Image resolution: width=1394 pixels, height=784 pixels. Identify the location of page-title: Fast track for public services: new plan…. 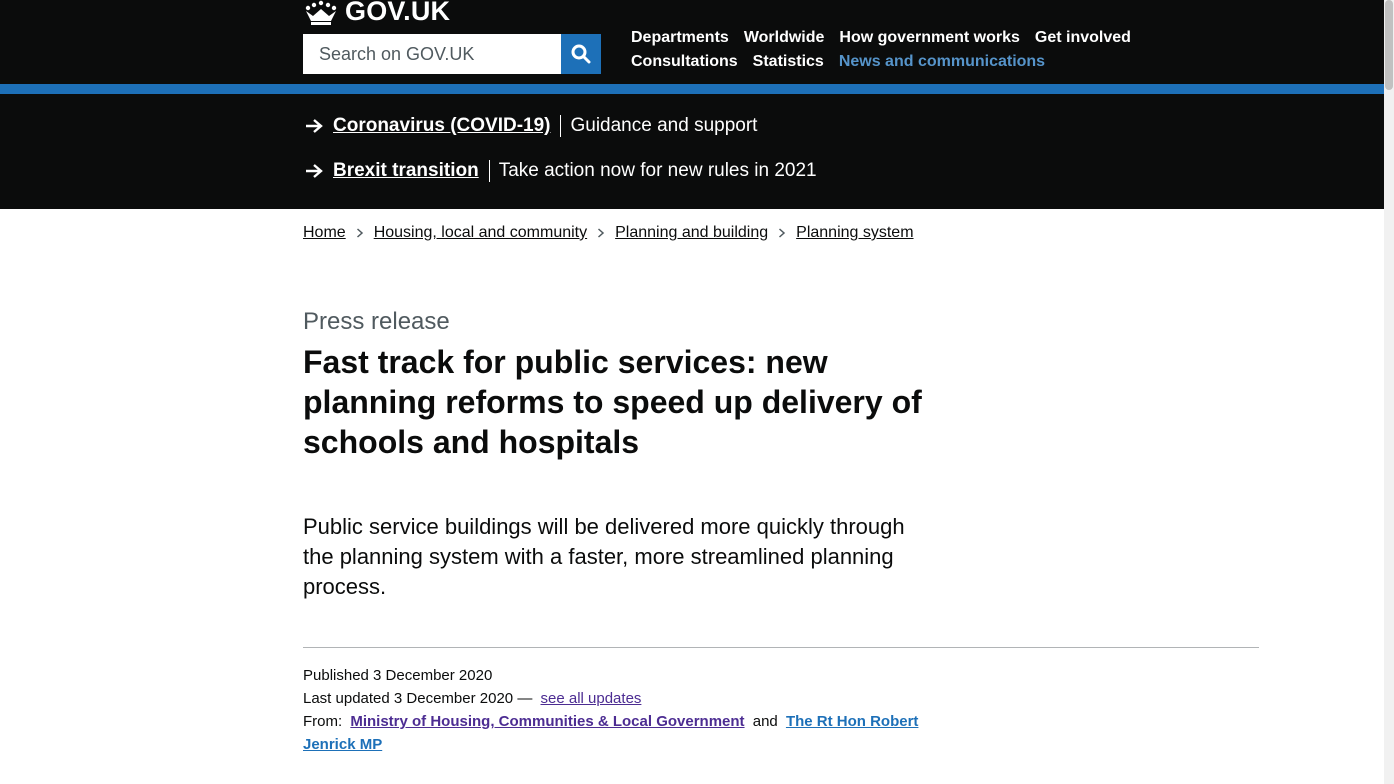
(612, 402).